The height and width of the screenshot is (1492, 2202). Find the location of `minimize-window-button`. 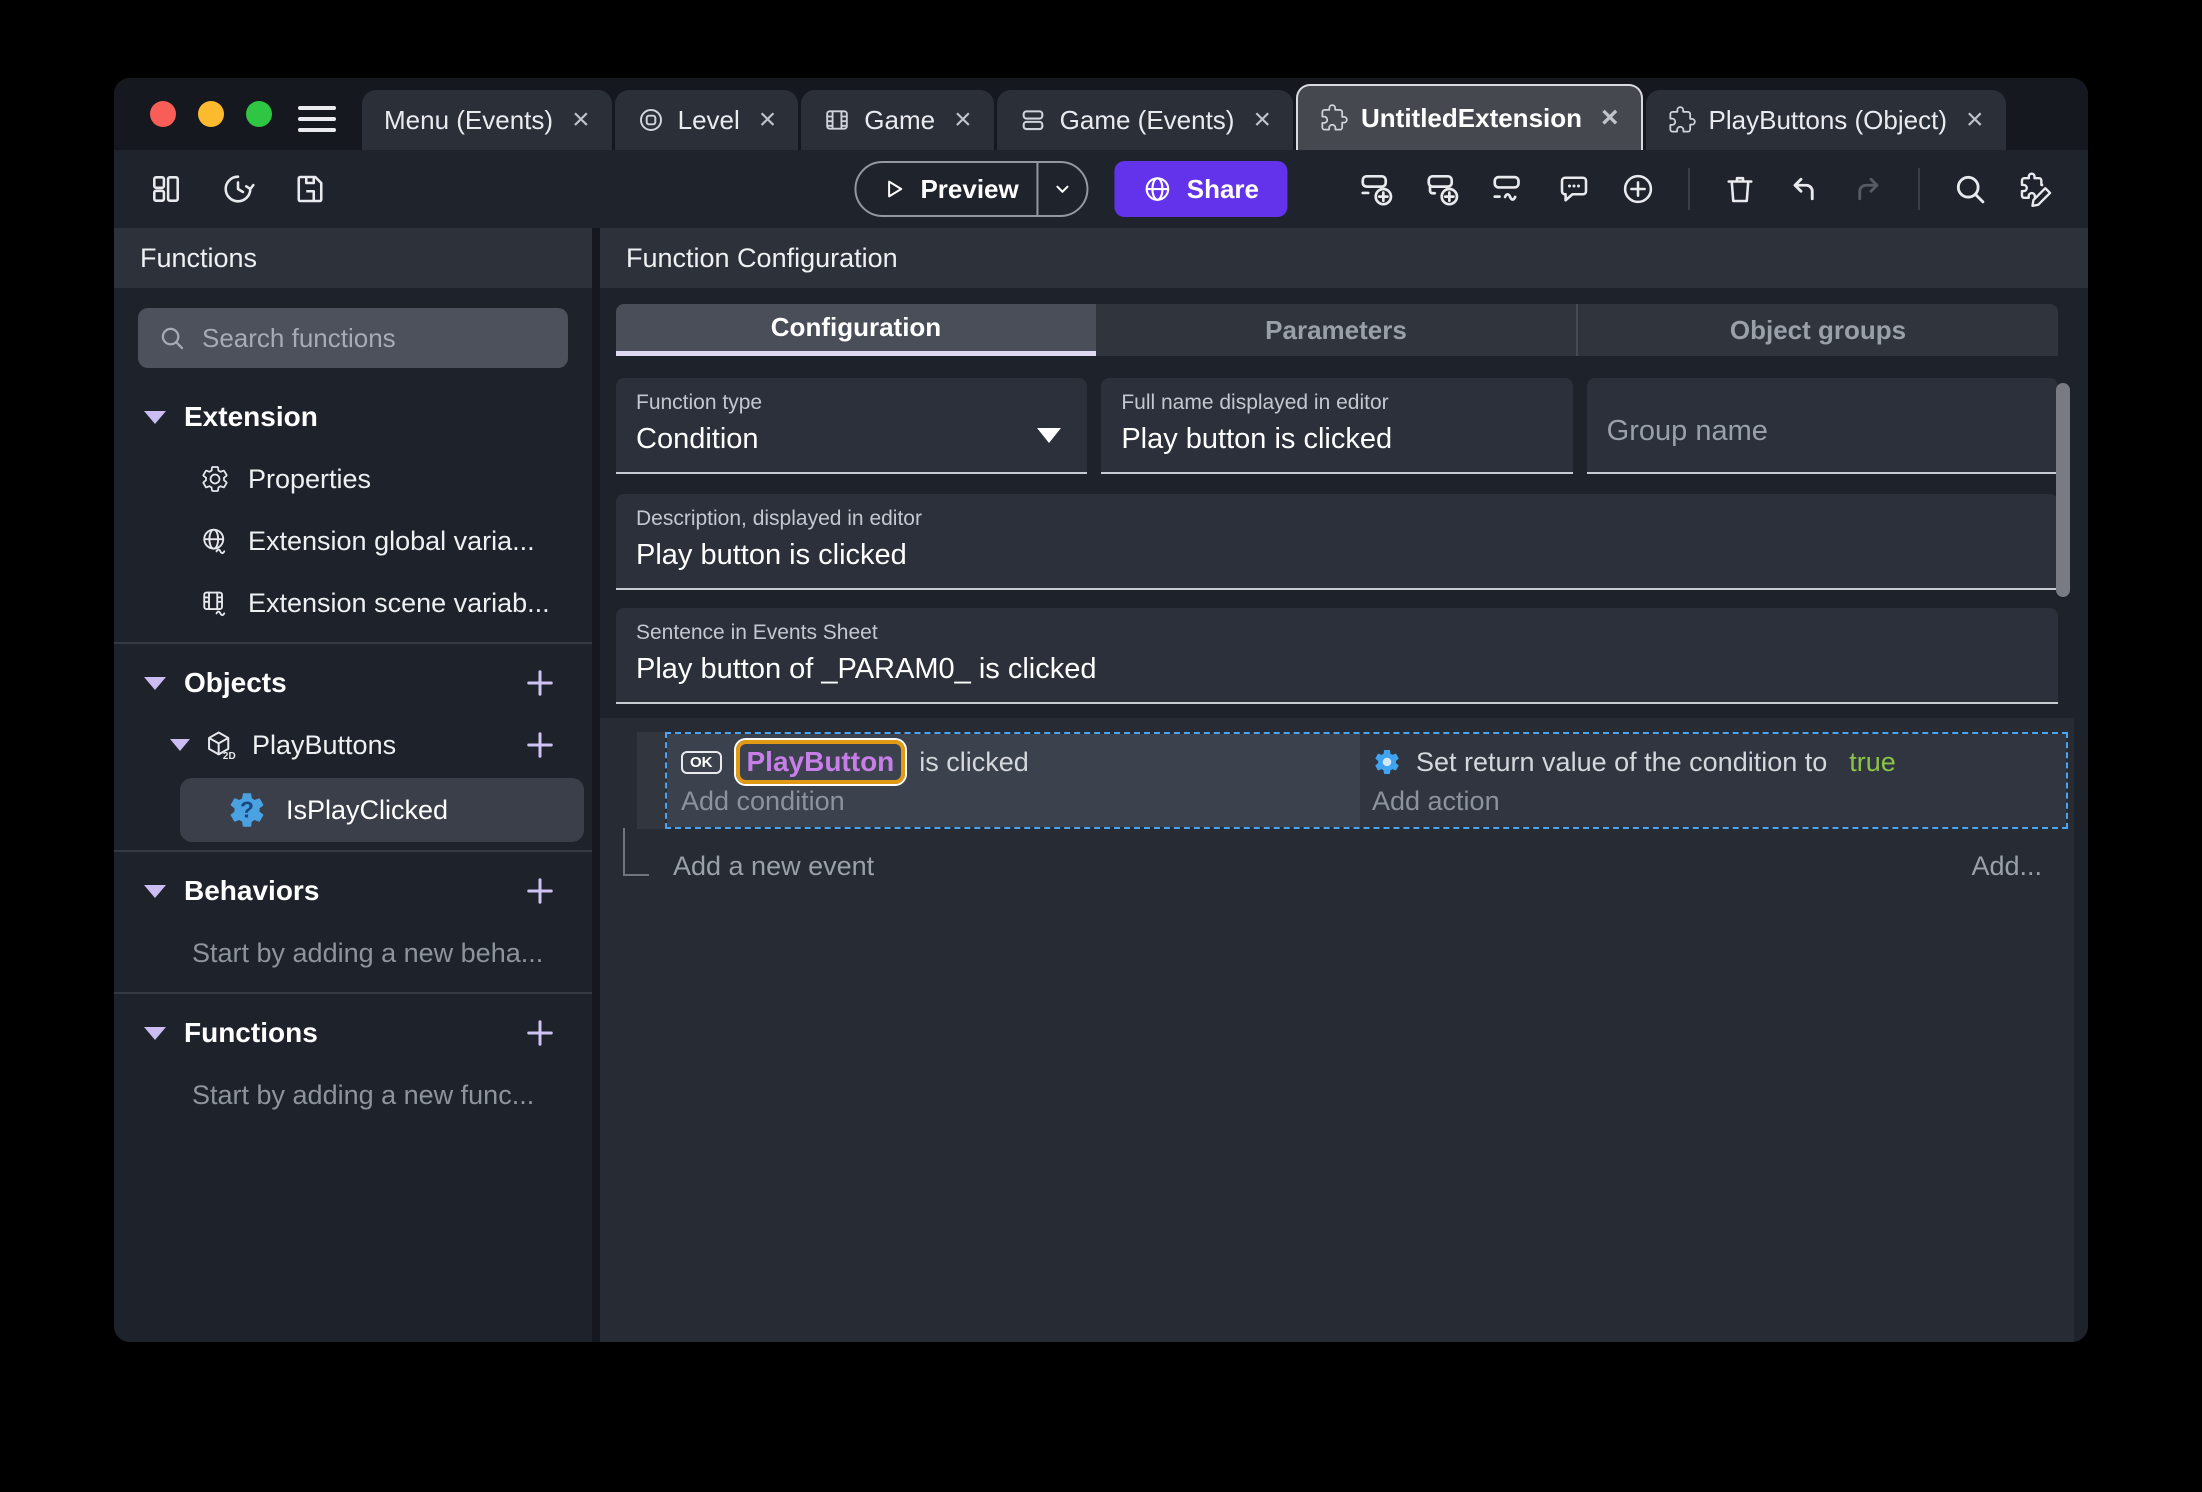

minimize-window-button is located at coordinates (211, 114).